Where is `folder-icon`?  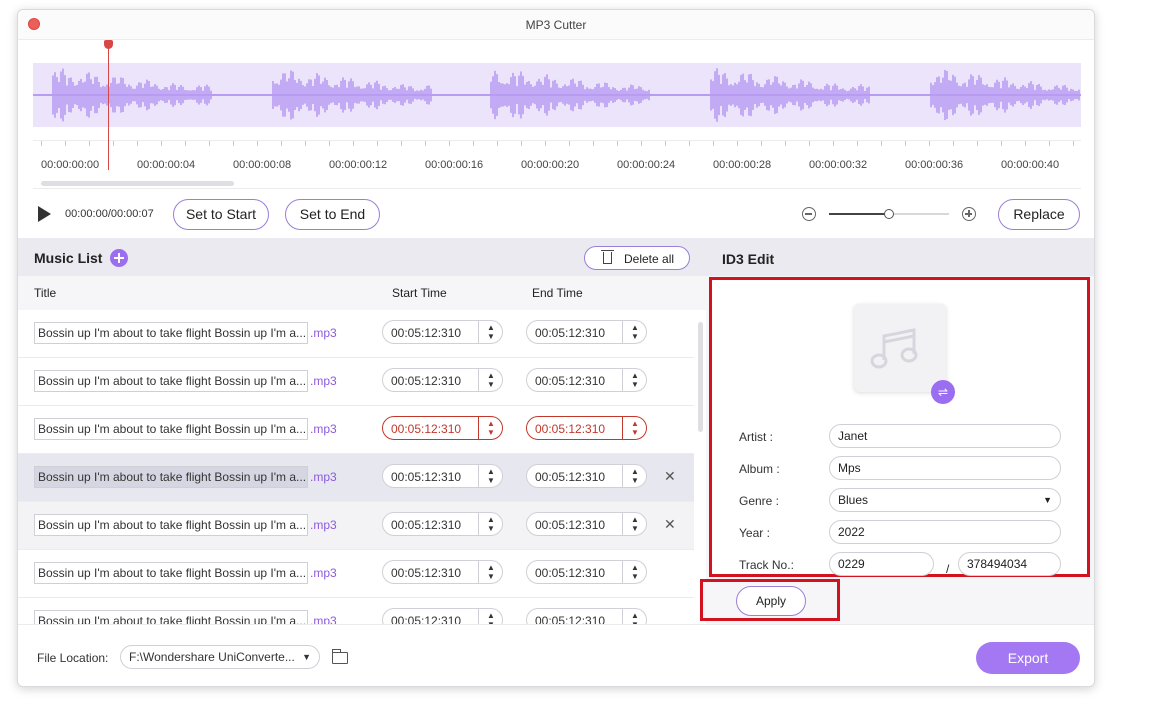
folder-icon is located at coordinates (340, 656).